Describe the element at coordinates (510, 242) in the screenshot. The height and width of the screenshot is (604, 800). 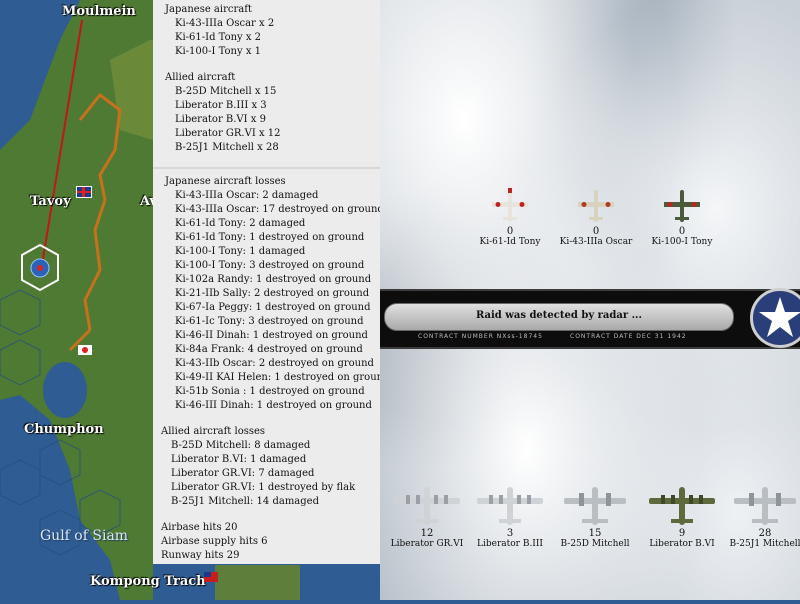
I see `plane-name: Ki-61-Id Tony` at that location.